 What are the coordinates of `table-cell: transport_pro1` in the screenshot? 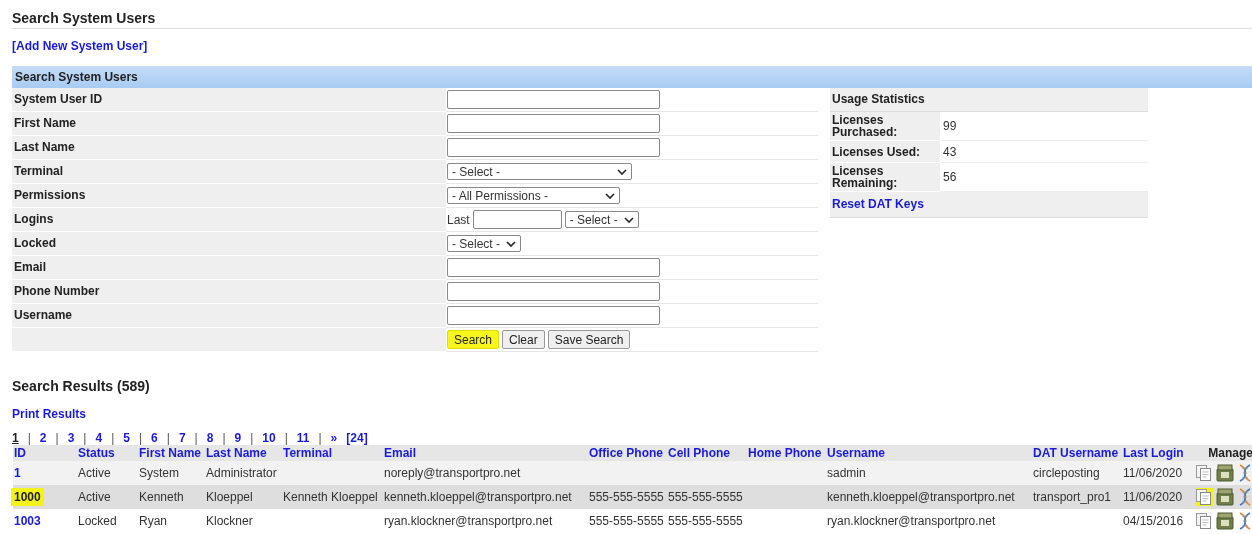 It's located at (1072, 497).